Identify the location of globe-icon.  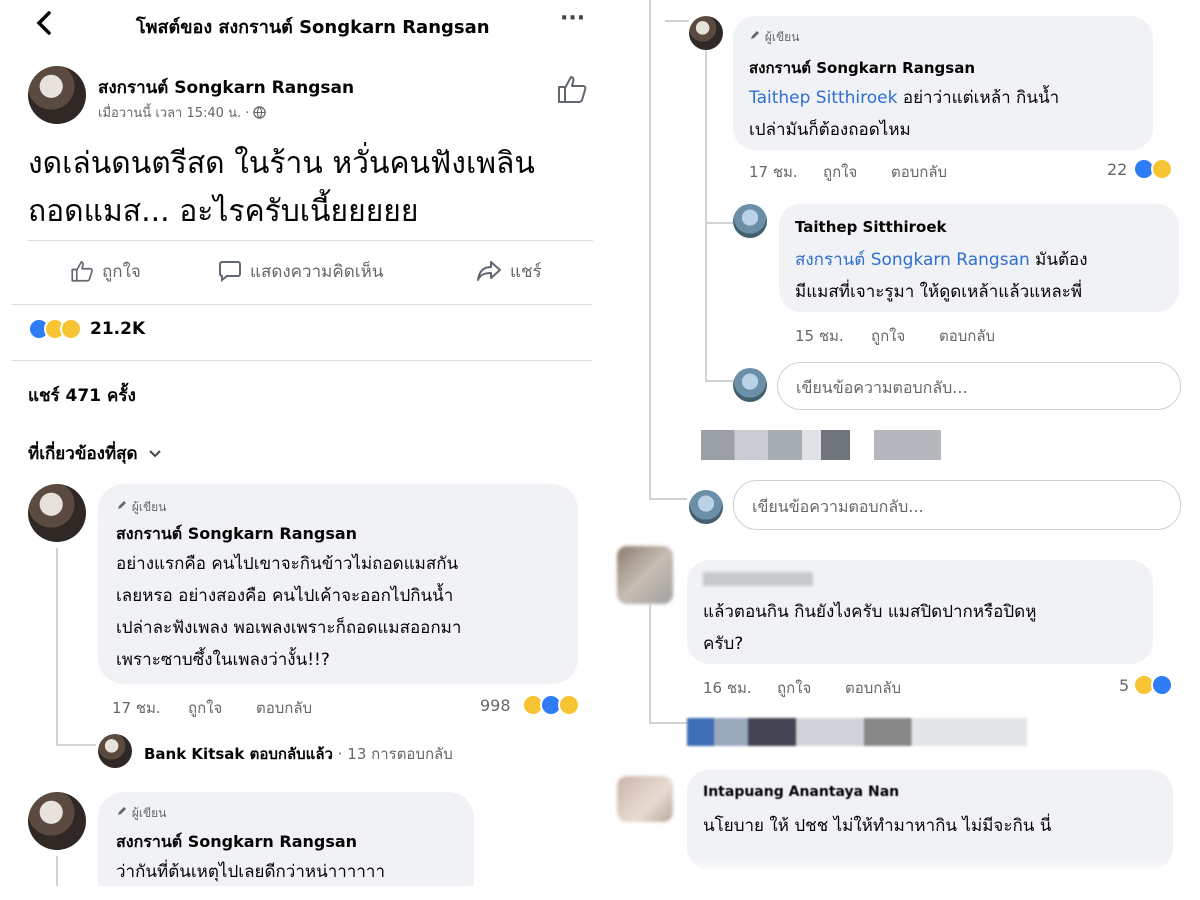
(260, 112).